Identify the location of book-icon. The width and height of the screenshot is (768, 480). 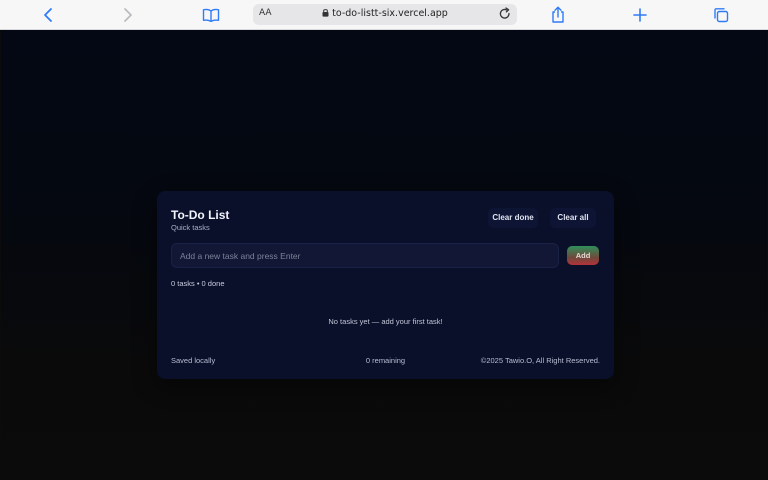
(211, 15).